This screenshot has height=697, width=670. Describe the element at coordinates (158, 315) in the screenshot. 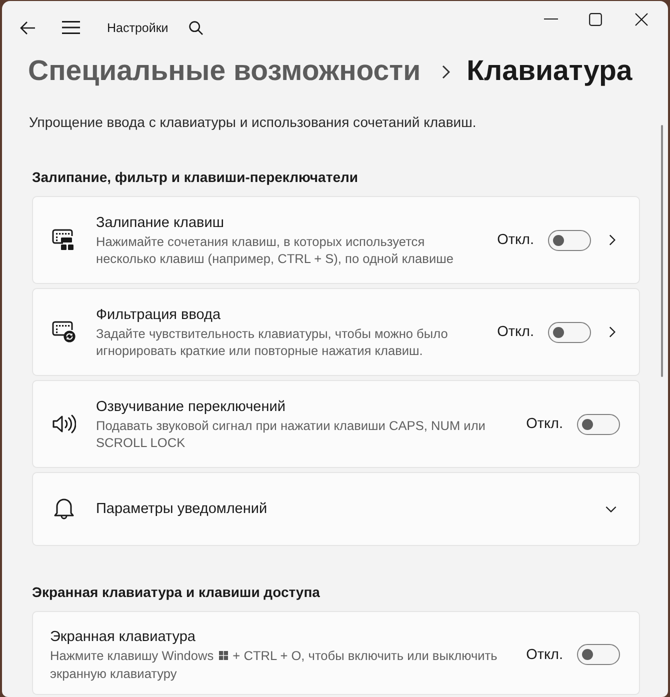

I see `setting-title: Фильтрация ввода` at that location.